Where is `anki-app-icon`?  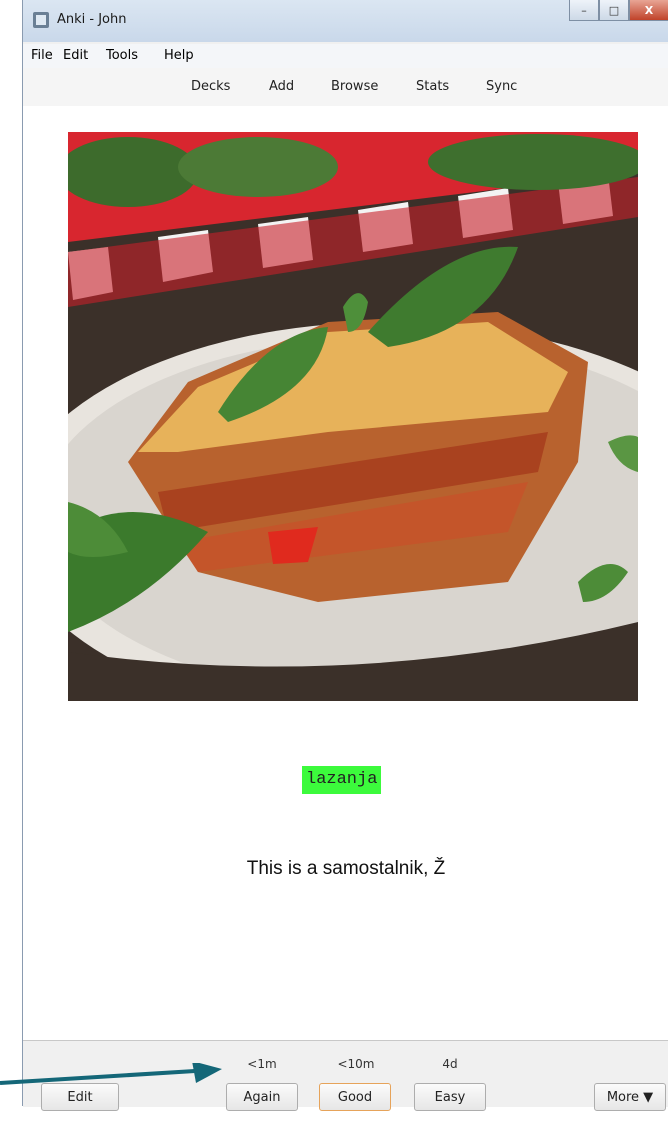 anki-app-icon is located at coordinates (41, 20).